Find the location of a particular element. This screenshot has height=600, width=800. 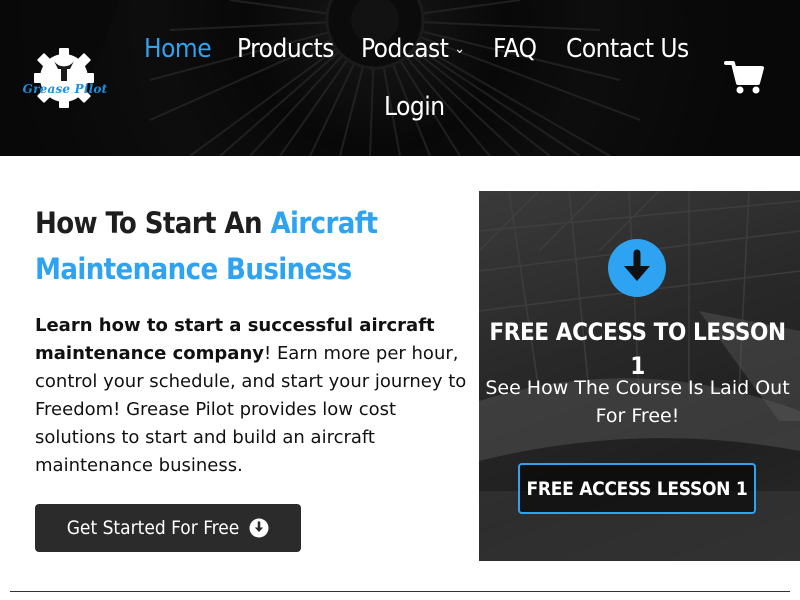

section-divider is located at coordinates (400, 591).